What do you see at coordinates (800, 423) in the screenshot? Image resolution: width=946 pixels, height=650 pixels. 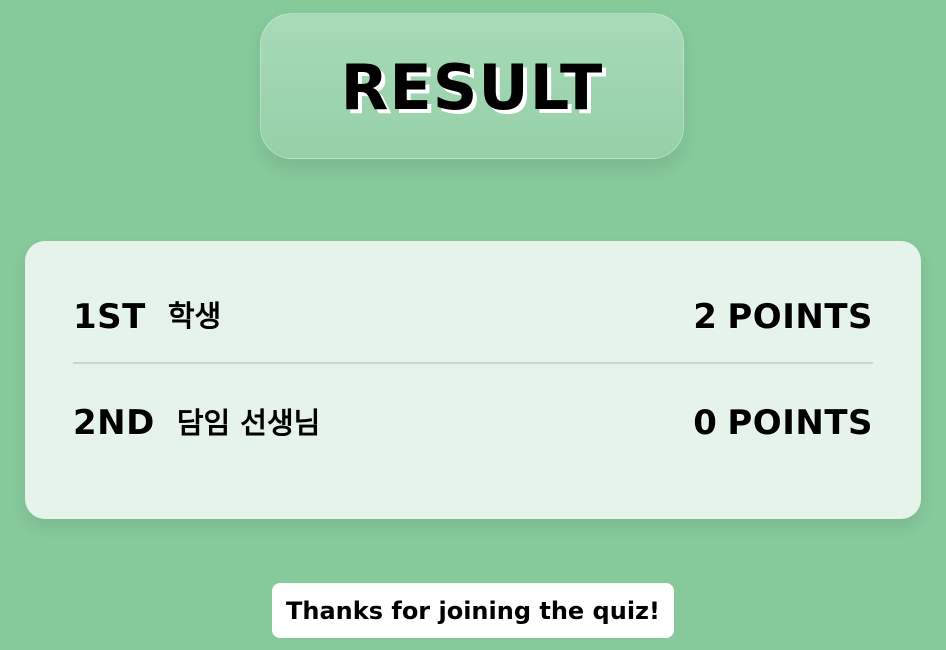 I see `second-place-points-label: POINTS` at bounding box center [800, 423].